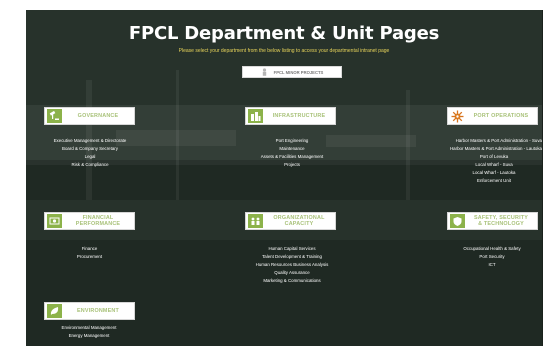 The image size is (545, 347). What do you see at coordinates (98, 116) in the screenshot?
I see `governance-title: GOVERNANCE` at bounding box center [98, 116].